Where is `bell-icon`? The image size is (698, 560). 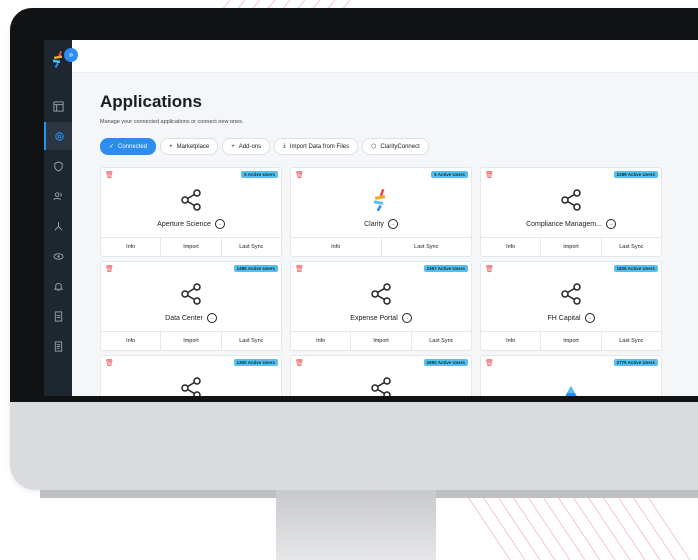
bell-icon is located at coordinates (58, 286).